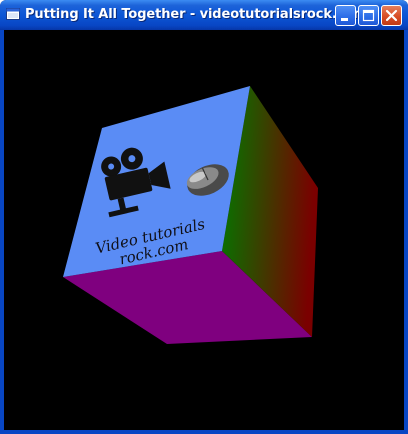 This screenshot has width=408, height=434. What do you see at coordinates (13, 14) in the screenshot?
I see `app-window-icon` at bounding box center [13, 14].